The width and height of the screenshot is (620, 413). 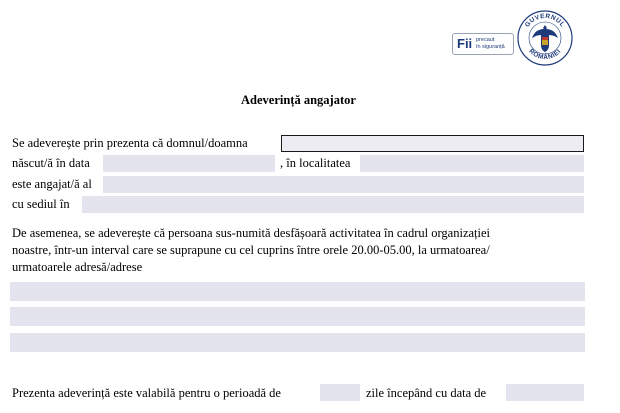 What do you see at coordinates (545, 392) in the screenshot?
I see `start-date-field` at bounding box center [545, 392].